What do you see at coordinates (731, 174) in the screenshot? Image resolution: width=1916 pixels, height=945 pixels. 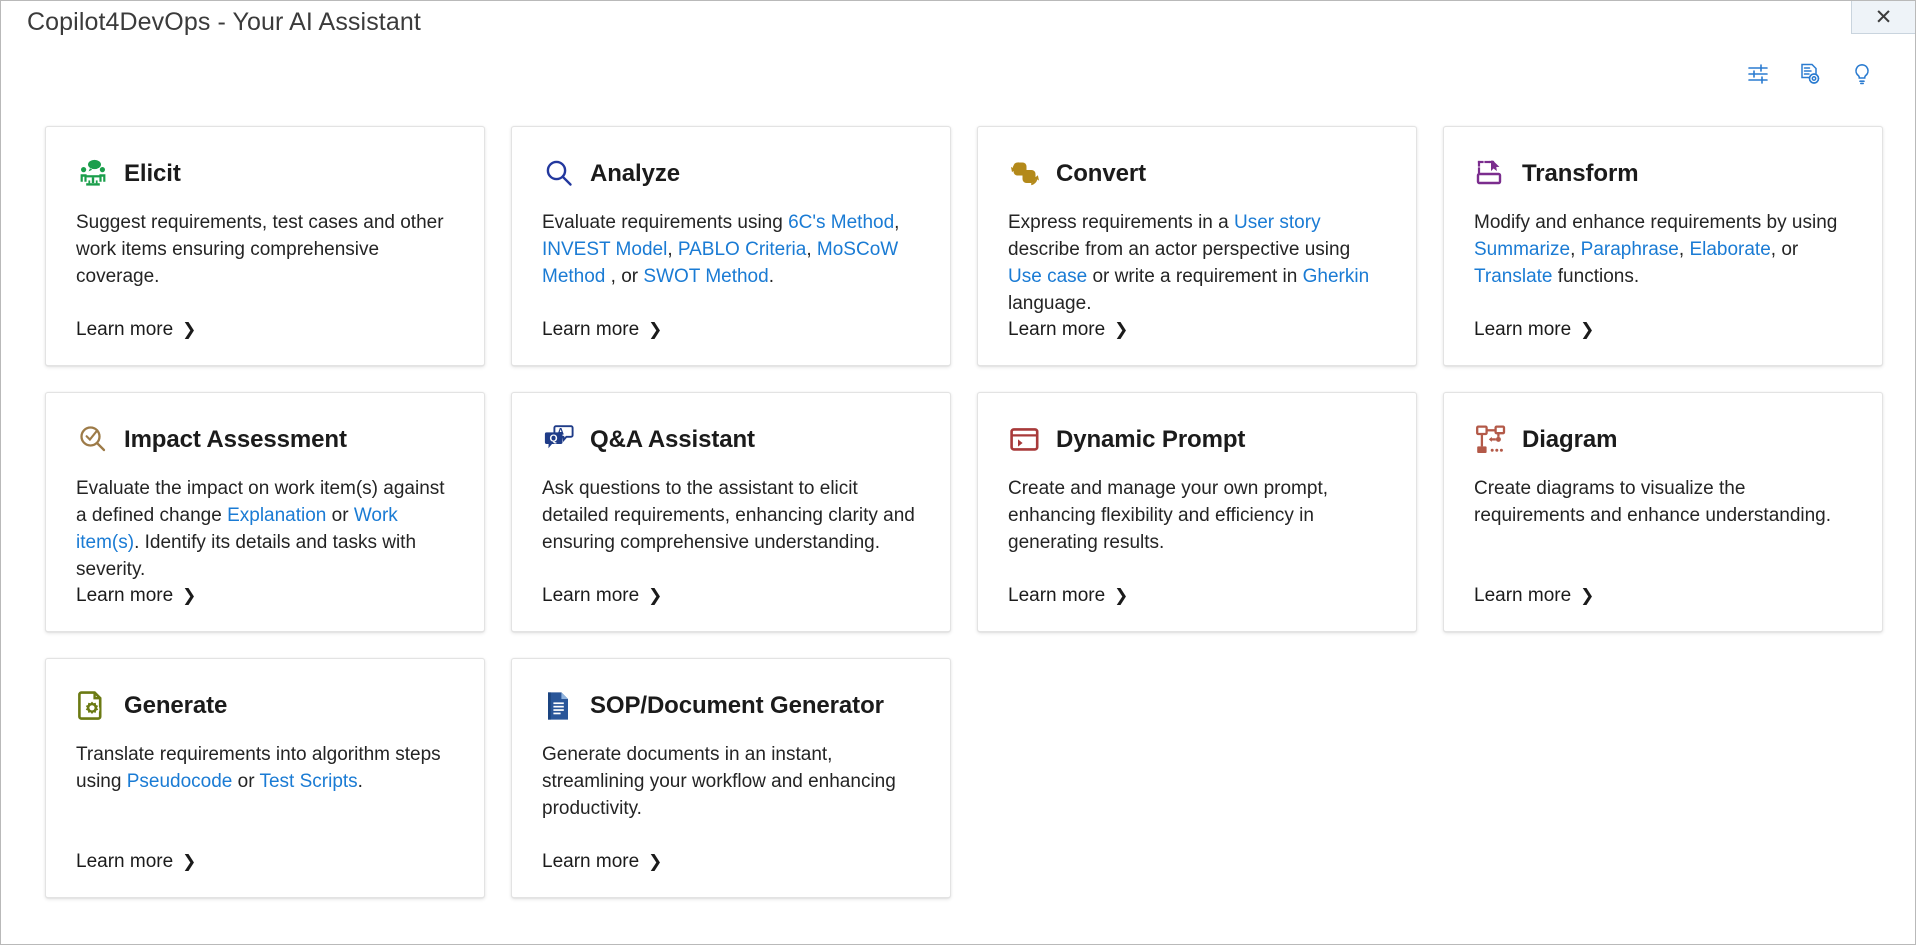 I see `card-header: Analyze` at bounding box center [731, 174].